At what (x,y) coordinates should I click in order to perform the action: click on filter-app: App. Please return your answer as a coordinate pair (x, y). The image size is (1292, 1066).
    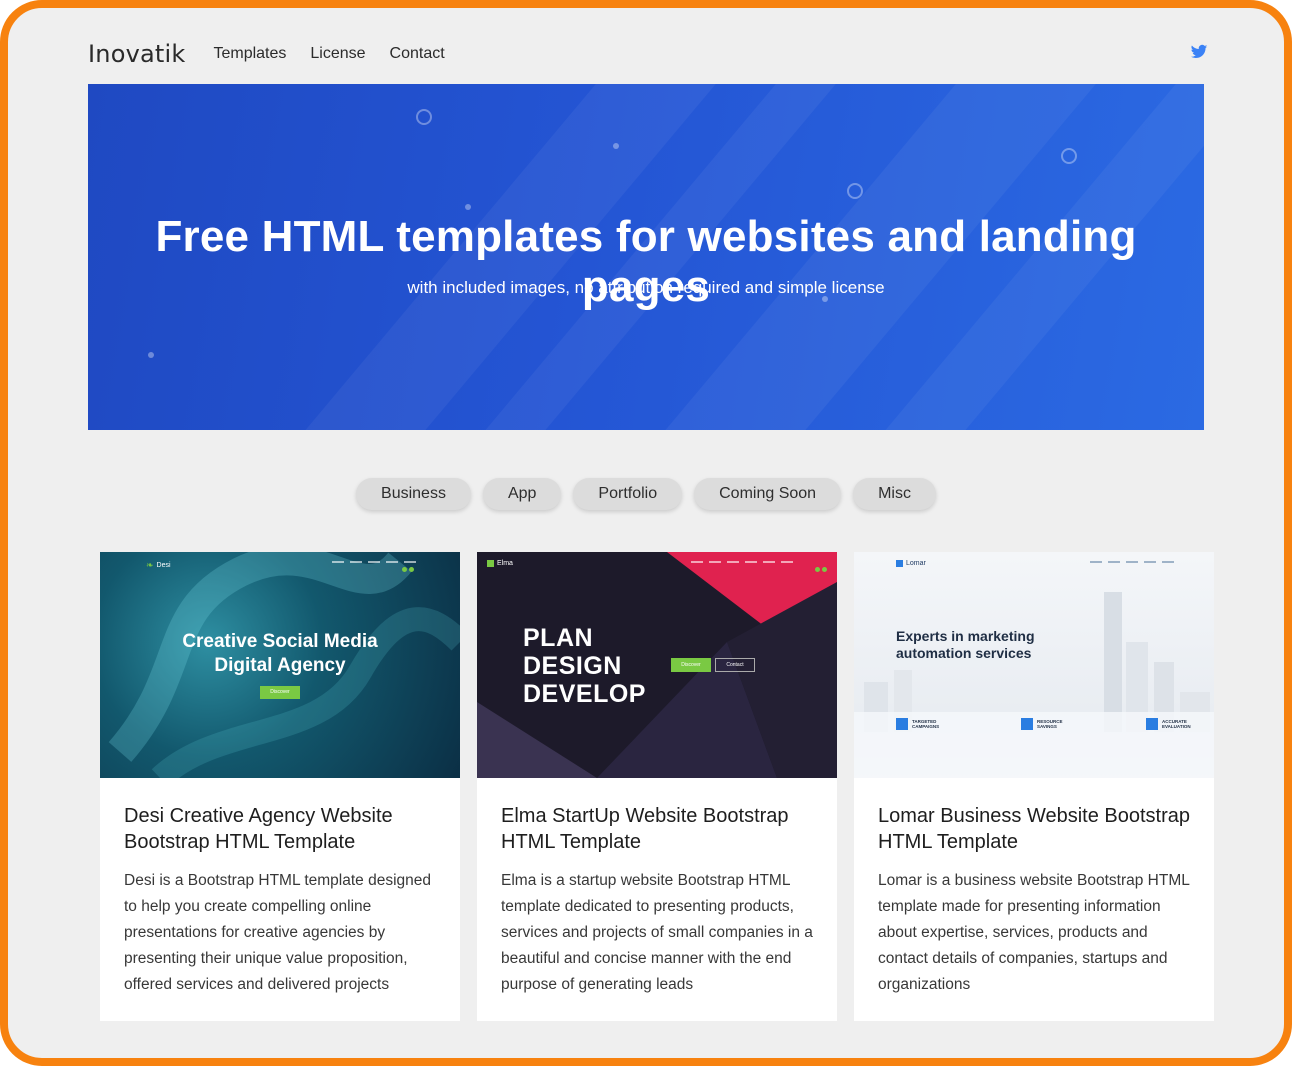
    Looking at the image, I should click on (522, 494).